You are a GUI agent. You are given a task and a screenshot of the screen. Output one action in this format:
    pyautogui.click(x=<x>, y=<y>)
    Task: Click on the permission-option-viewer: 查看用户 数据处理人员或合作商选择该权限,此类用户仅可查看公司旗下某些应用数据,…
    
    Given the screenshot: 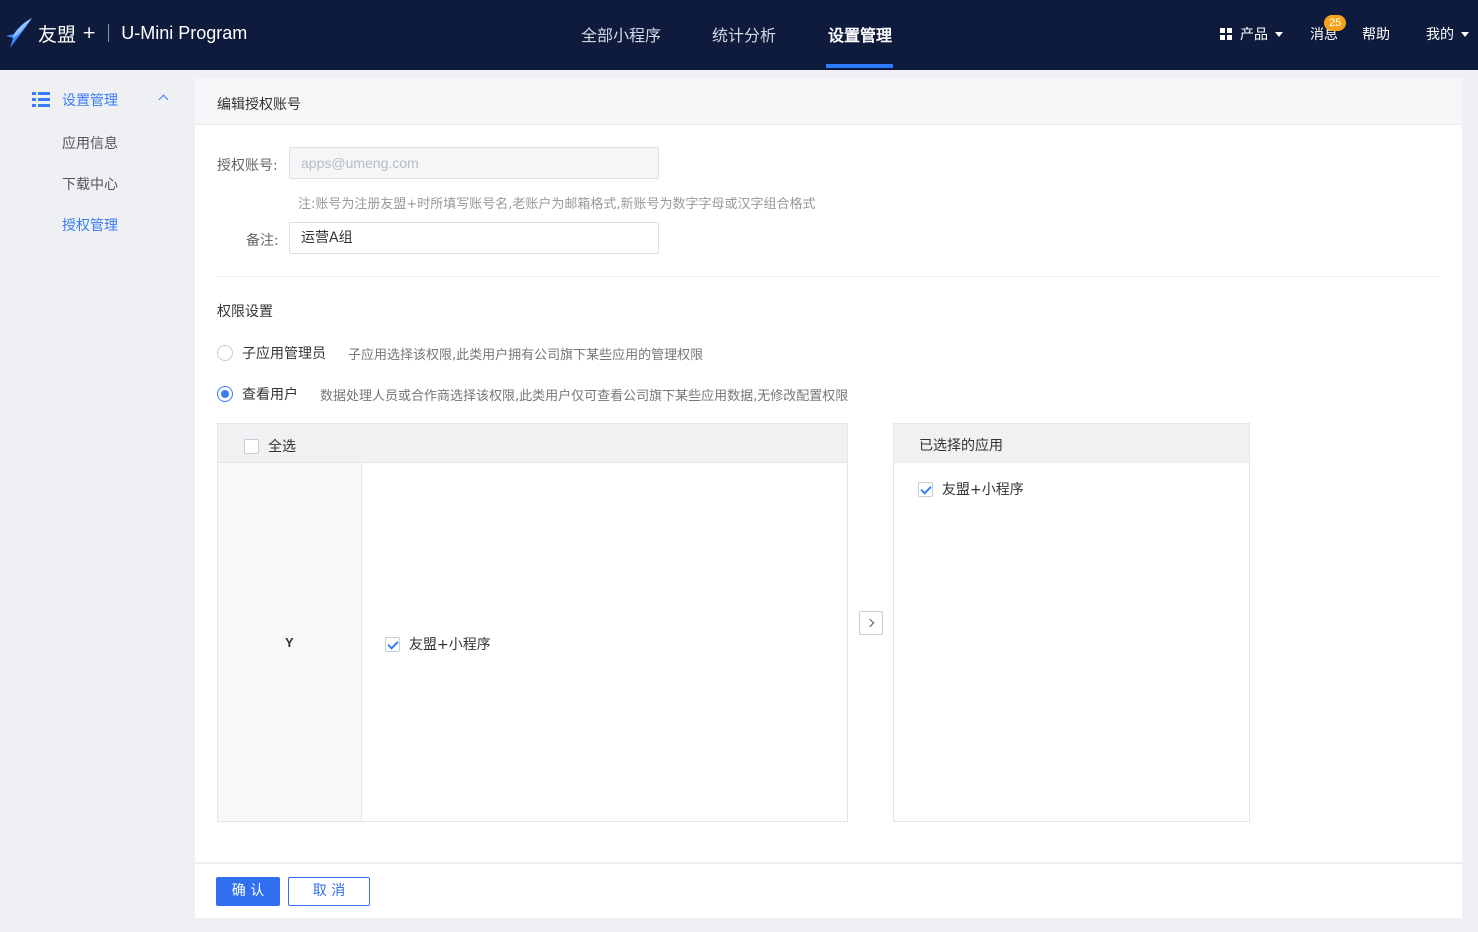 What is the action you would take?
    pyautogui.click(x=532, y=394)
    